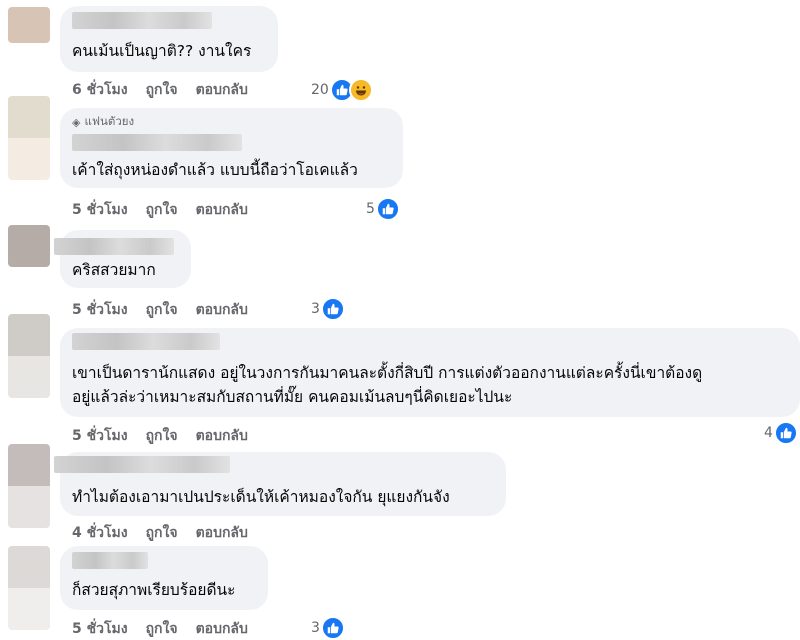 The height and width of the screenshot is (640, 800). I want to click on comment-actions: 6 ชั่วโมง ถูกใจ ตอบกลับ, so click(160, 90).